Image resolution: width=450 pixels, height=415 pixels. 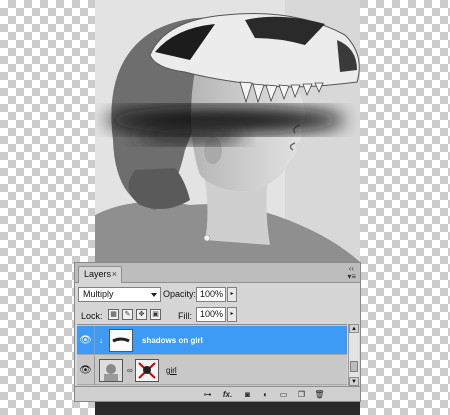 What do you see at coordinates (141, 314) in the screenshot?
I see `lock-position-icon: ✥` at bounding box center [141, 314].